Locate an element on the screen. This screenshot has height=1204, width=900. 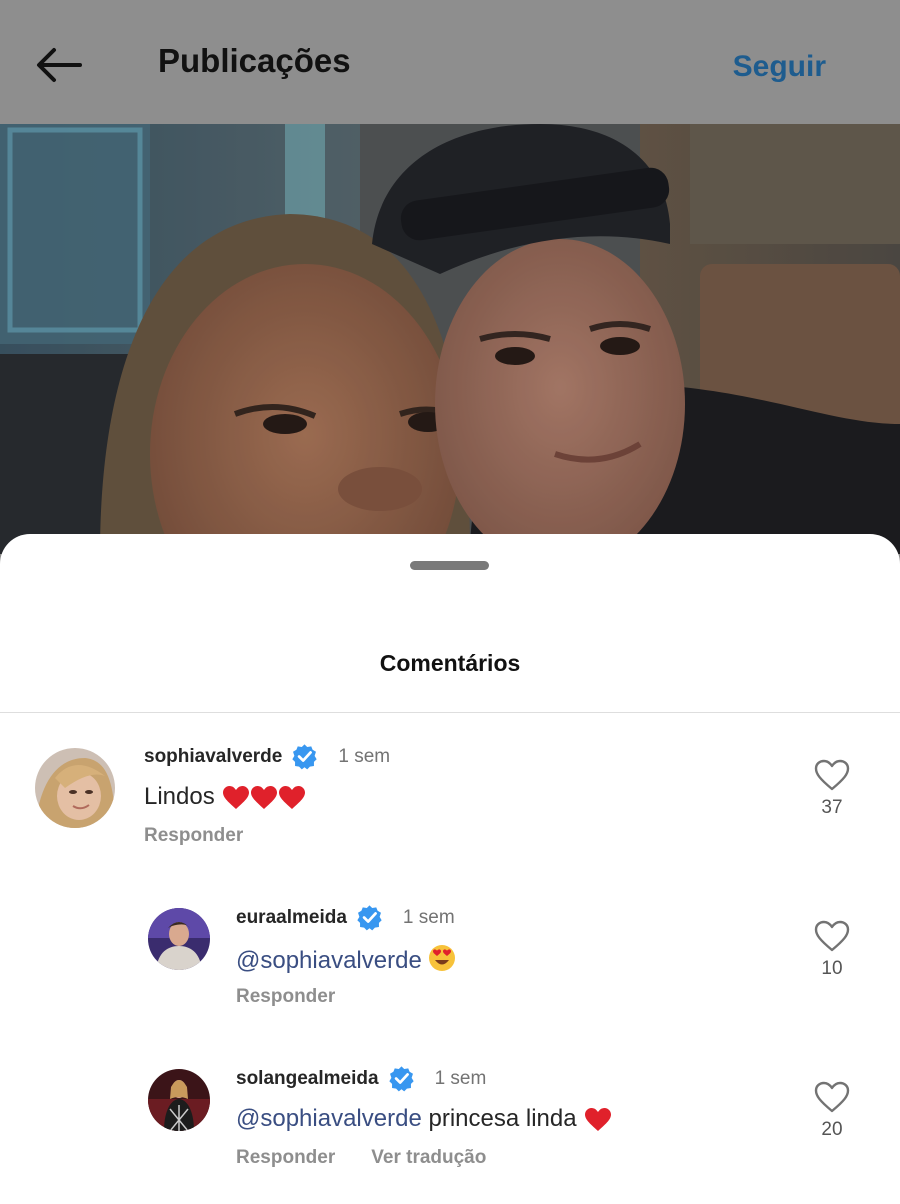
comment-meta: euraalmeida 1 sem is located at coordinates (345, 917).